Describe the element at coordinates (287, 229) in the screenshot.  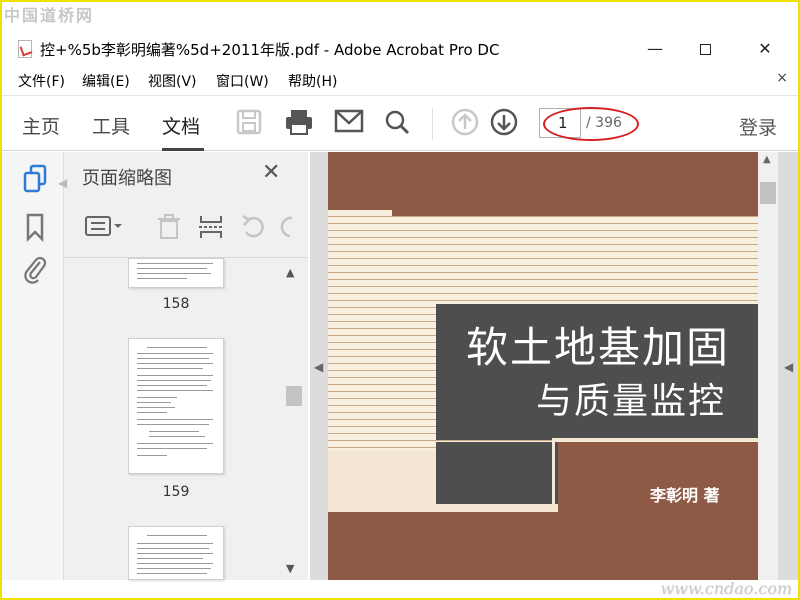
I see `rotate-right-icon` at that location.